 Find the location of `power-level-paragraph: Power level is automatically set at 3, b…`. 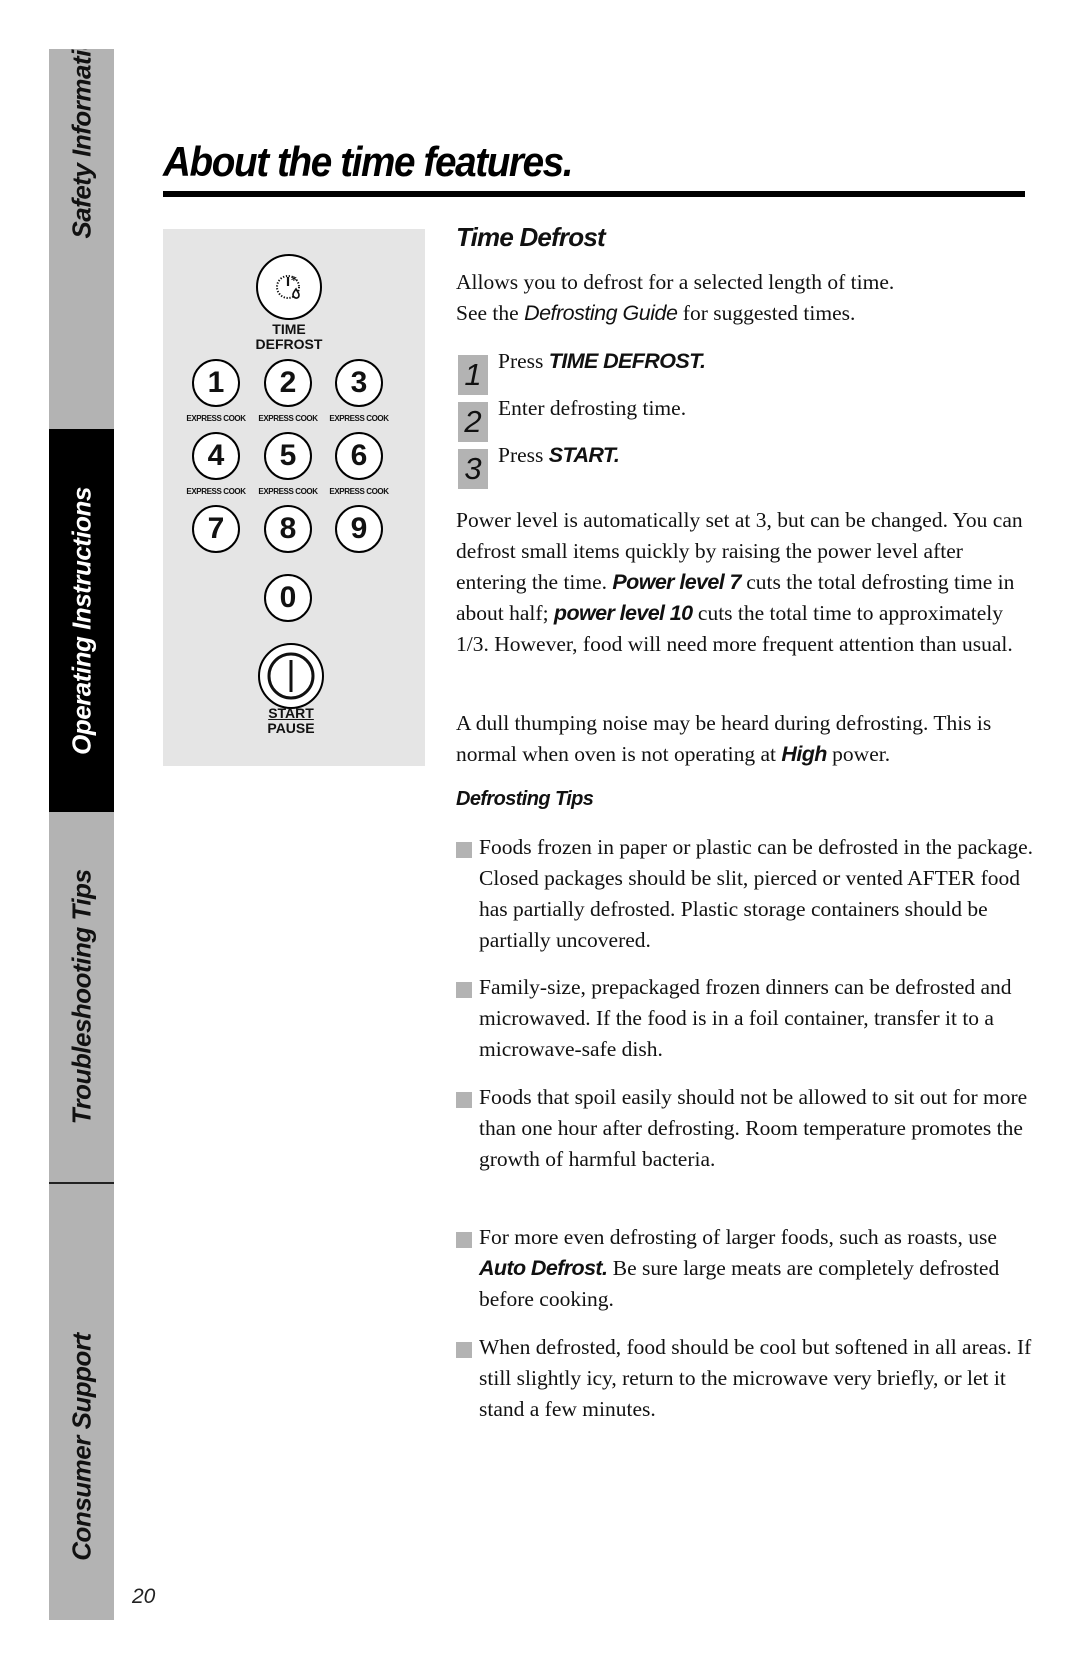

power-level-paragraph: Power level is automatically set at 3, b… is located at coordinates (746, 582).